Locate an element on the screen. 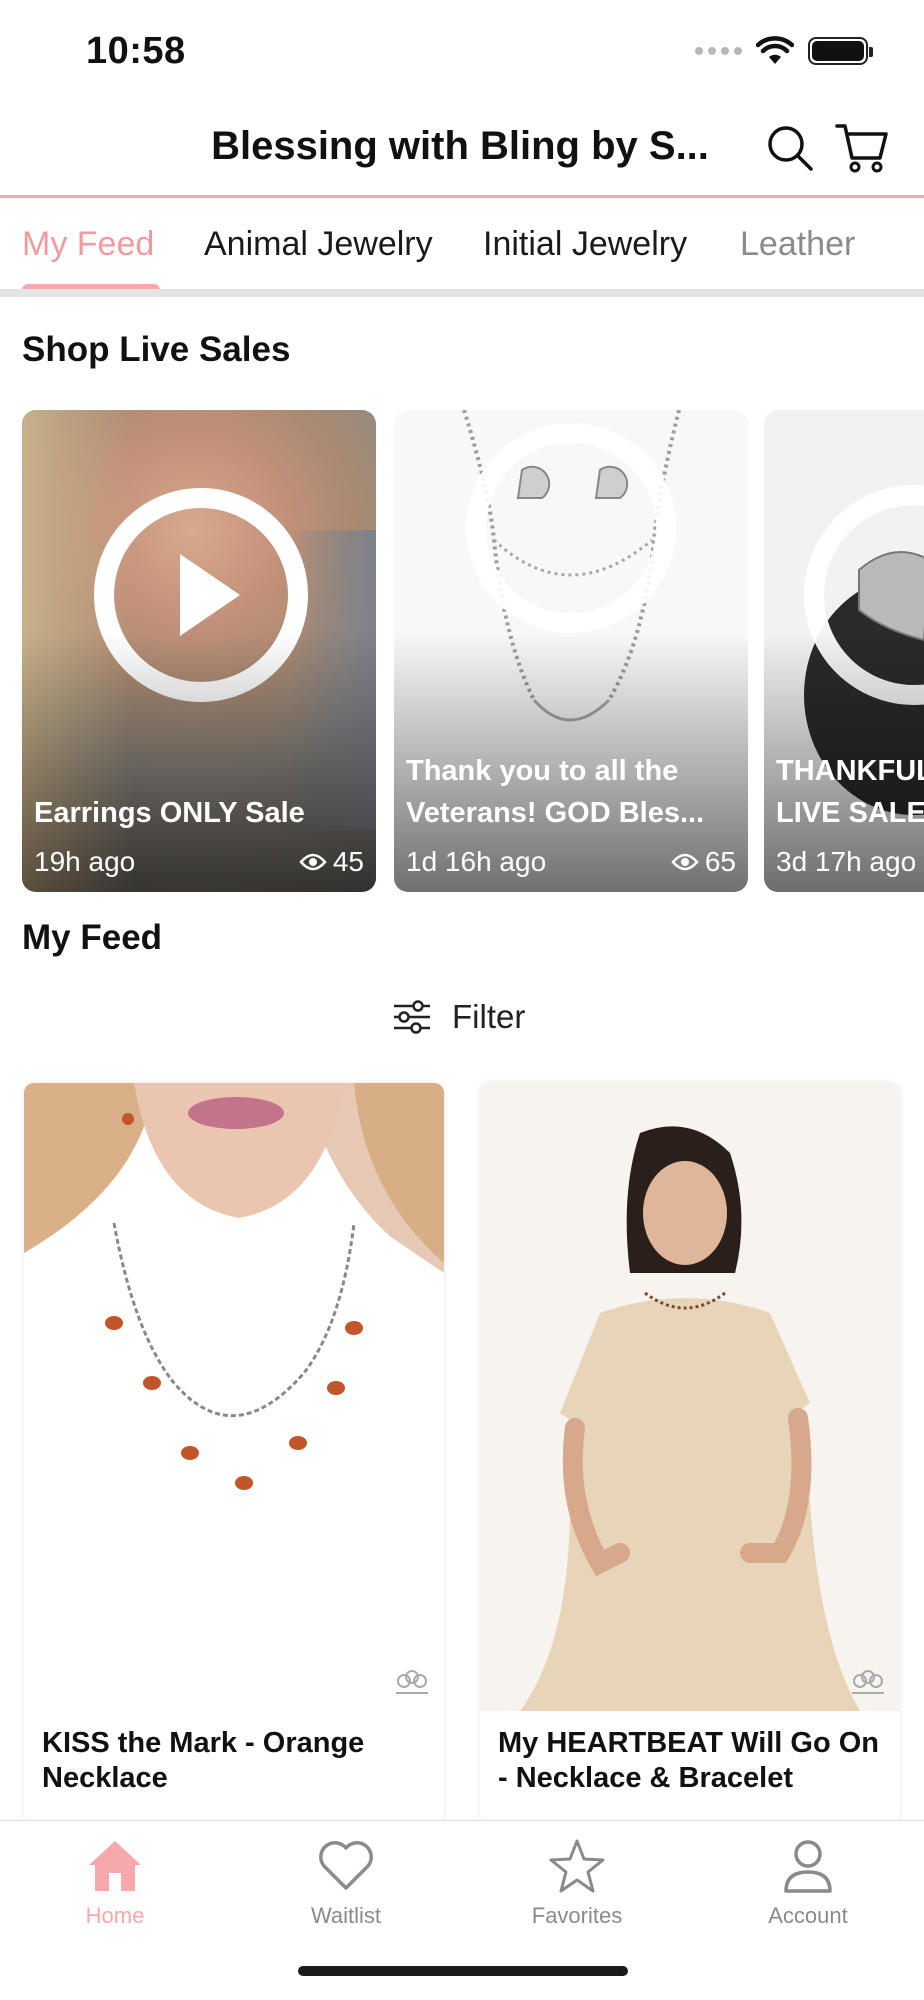 The height and width of the screenshot is (2000, 924). live-sale-meta: 3d 17h ago is located at coordinates (850, 862).